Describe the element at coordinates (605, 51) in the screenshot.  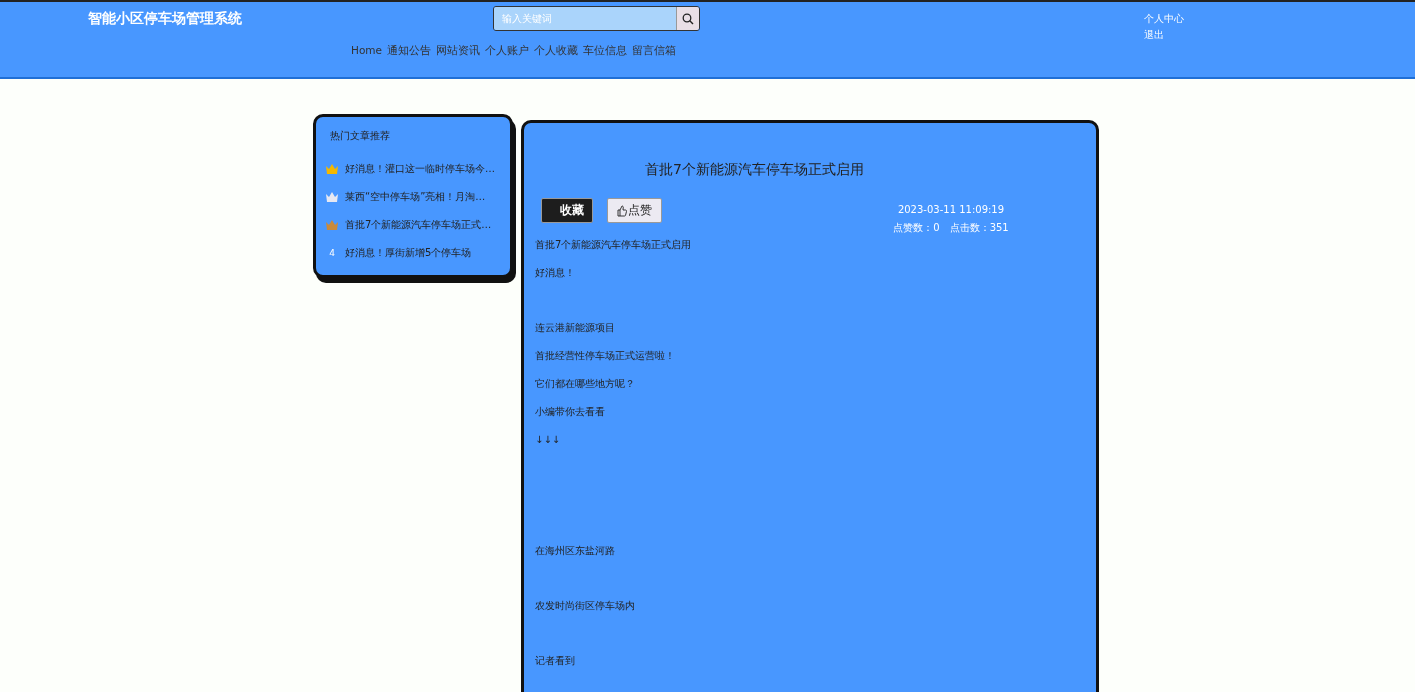
I see `nav-link: 车位信息` at that location.